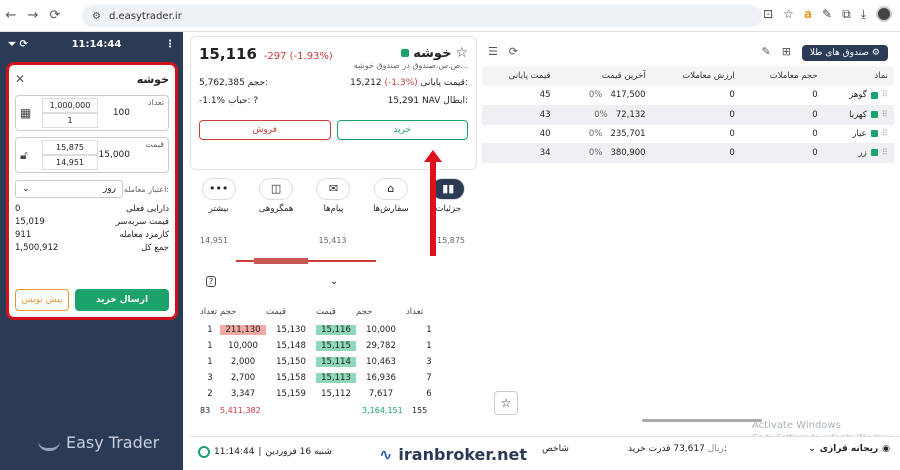  I want to click on tab-label: بیشتر, so click(218, 209).